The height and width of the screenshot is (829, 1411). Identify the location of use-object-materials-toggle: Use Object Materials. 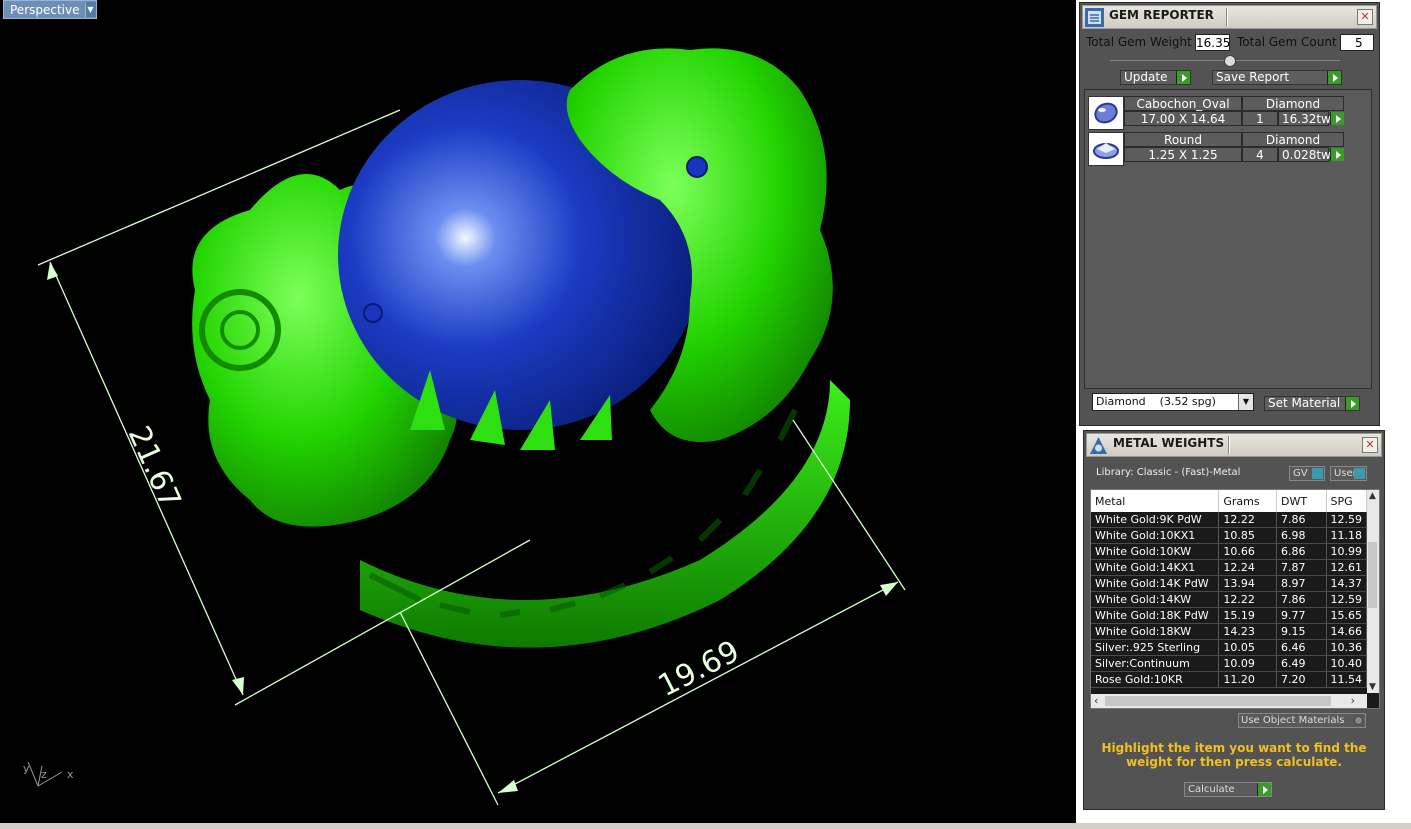
(1302, 720).